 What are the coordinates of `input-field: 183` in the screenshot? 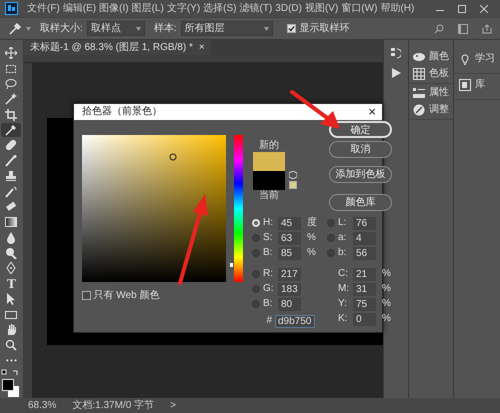 It's located at (289, 289).